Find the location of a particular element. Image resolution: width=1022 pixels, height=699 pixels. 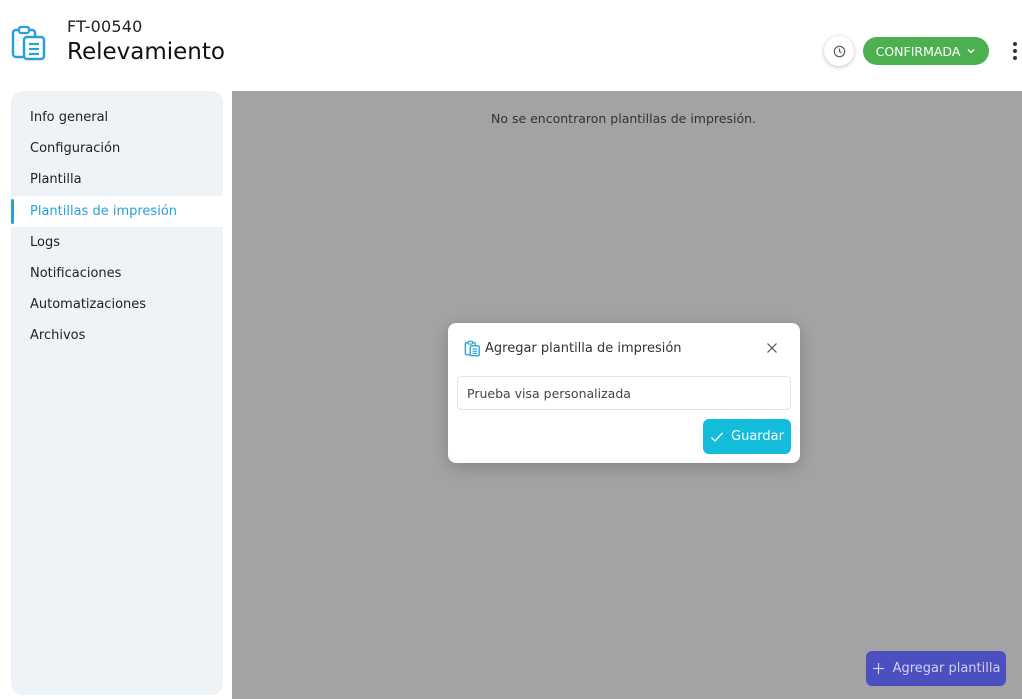

check-icon is located at coordinates (717, 437).